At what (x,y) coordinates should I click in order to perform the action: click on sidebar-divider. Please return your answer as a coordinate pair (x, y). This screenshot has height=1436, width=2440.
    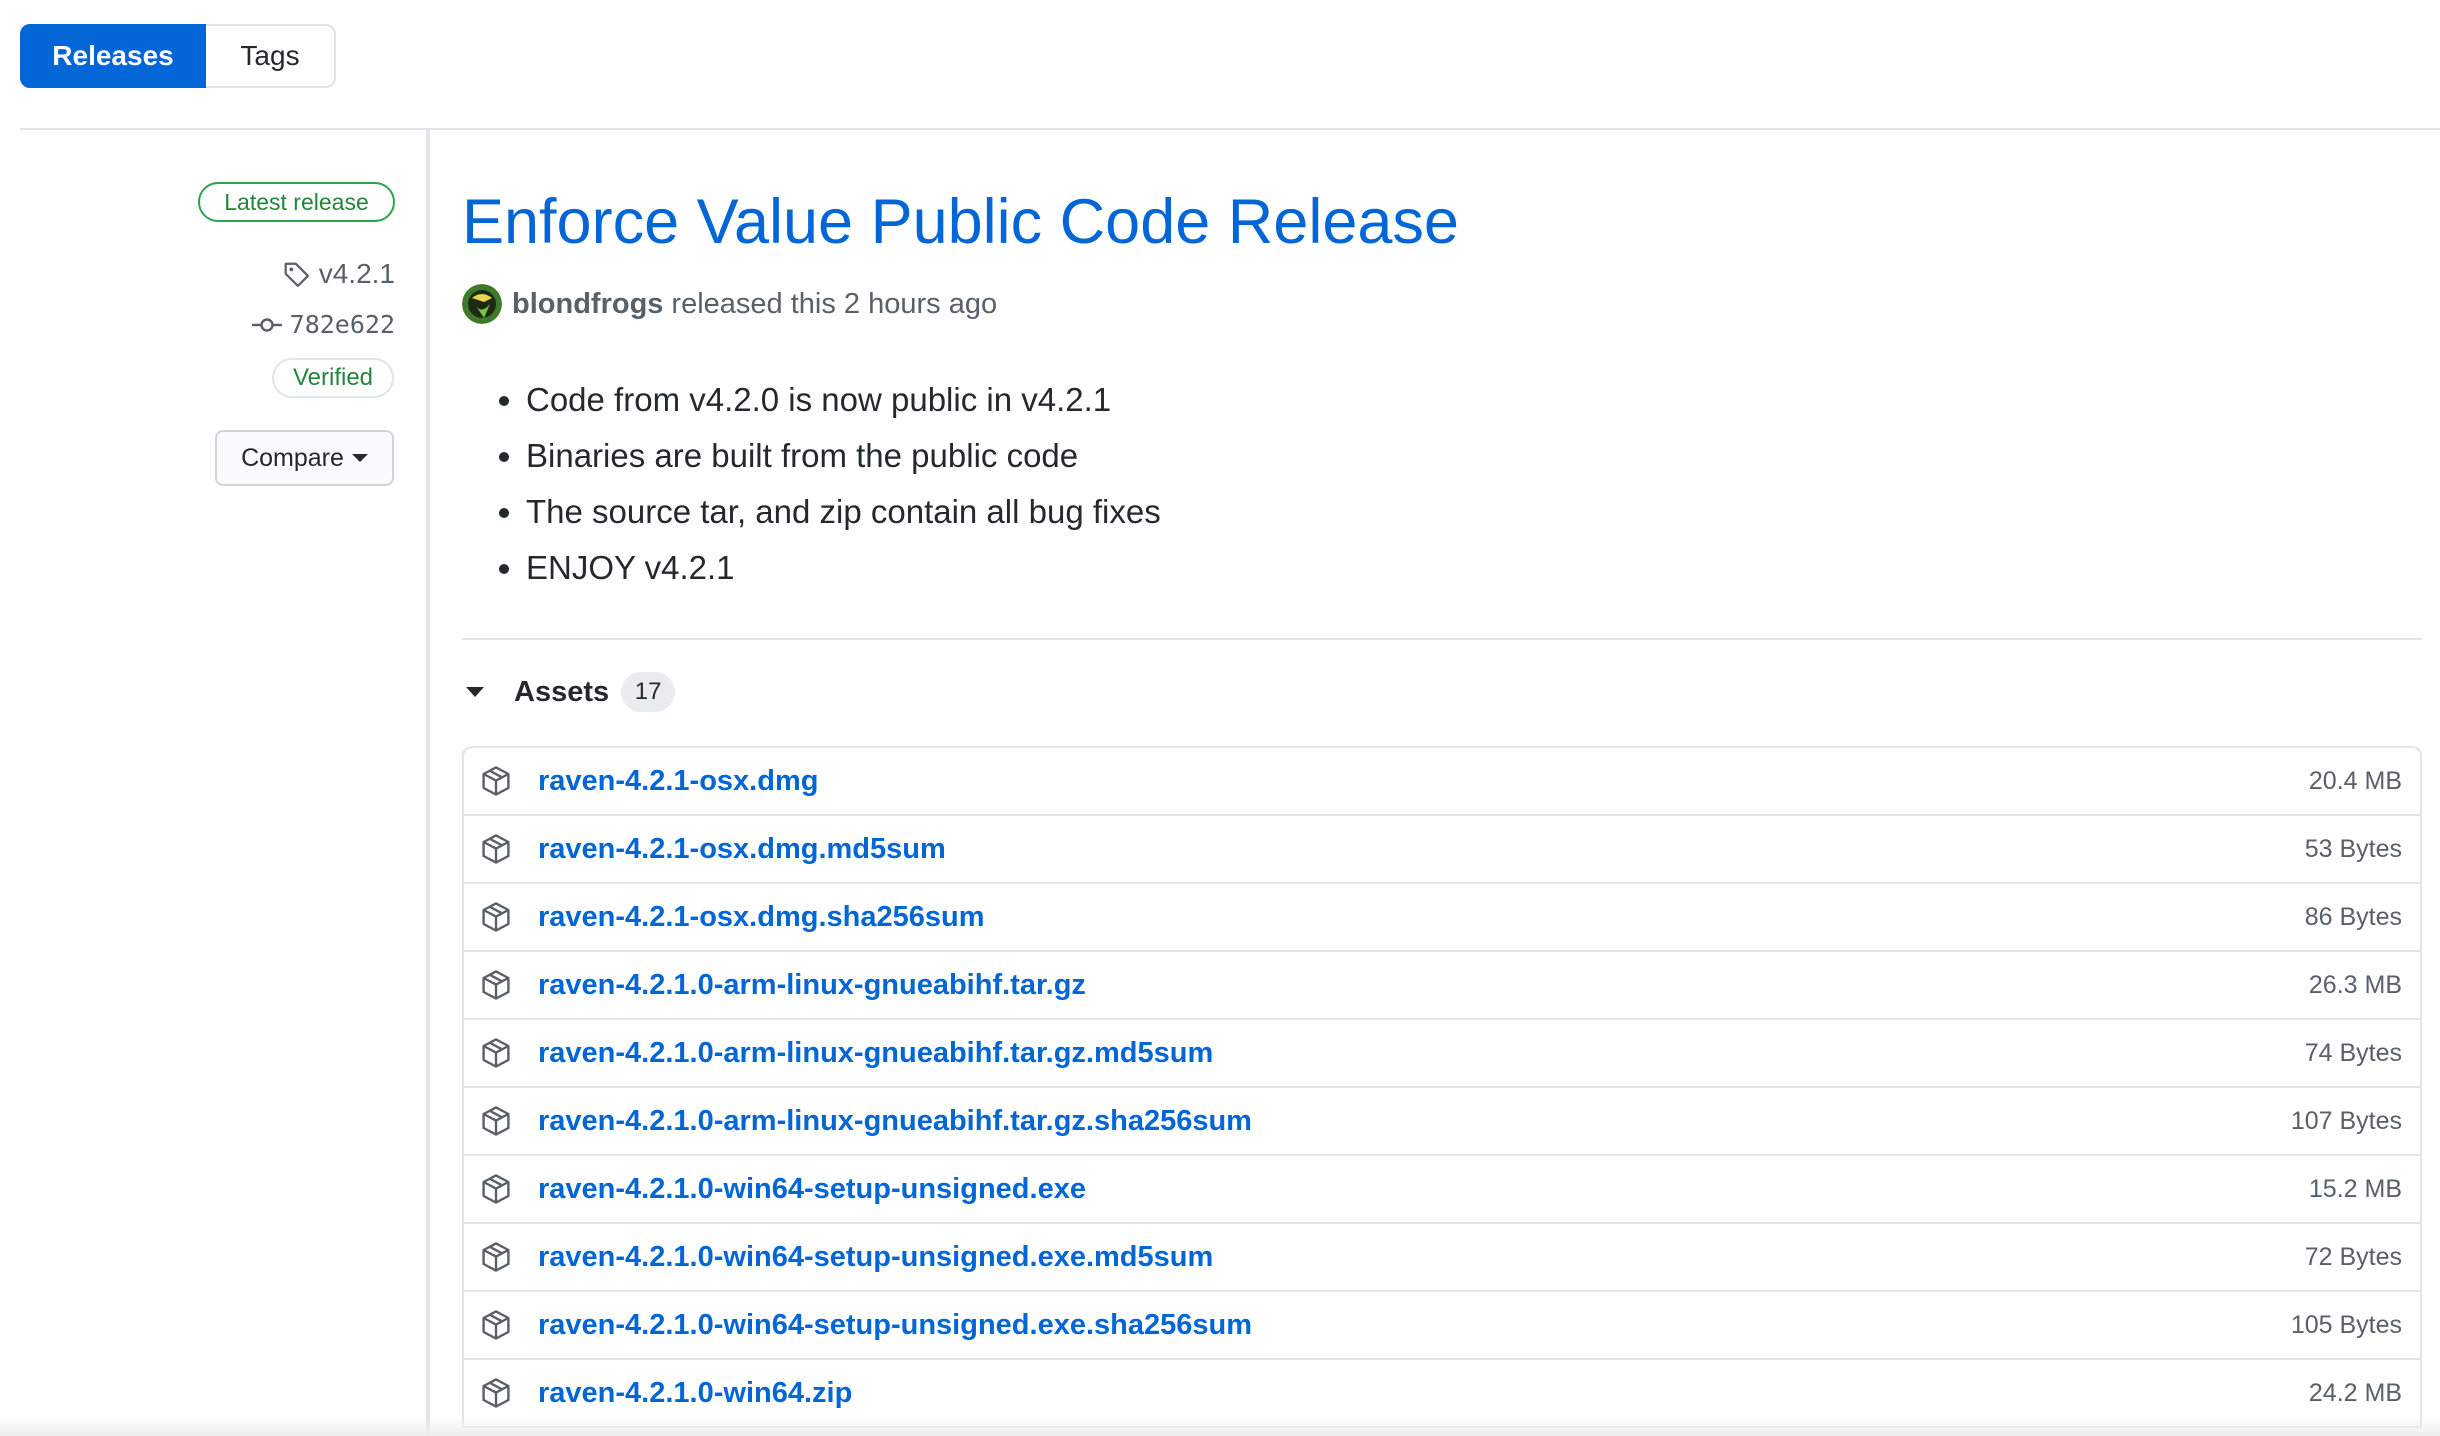
    Looking at the image, I should click on (428, 783).